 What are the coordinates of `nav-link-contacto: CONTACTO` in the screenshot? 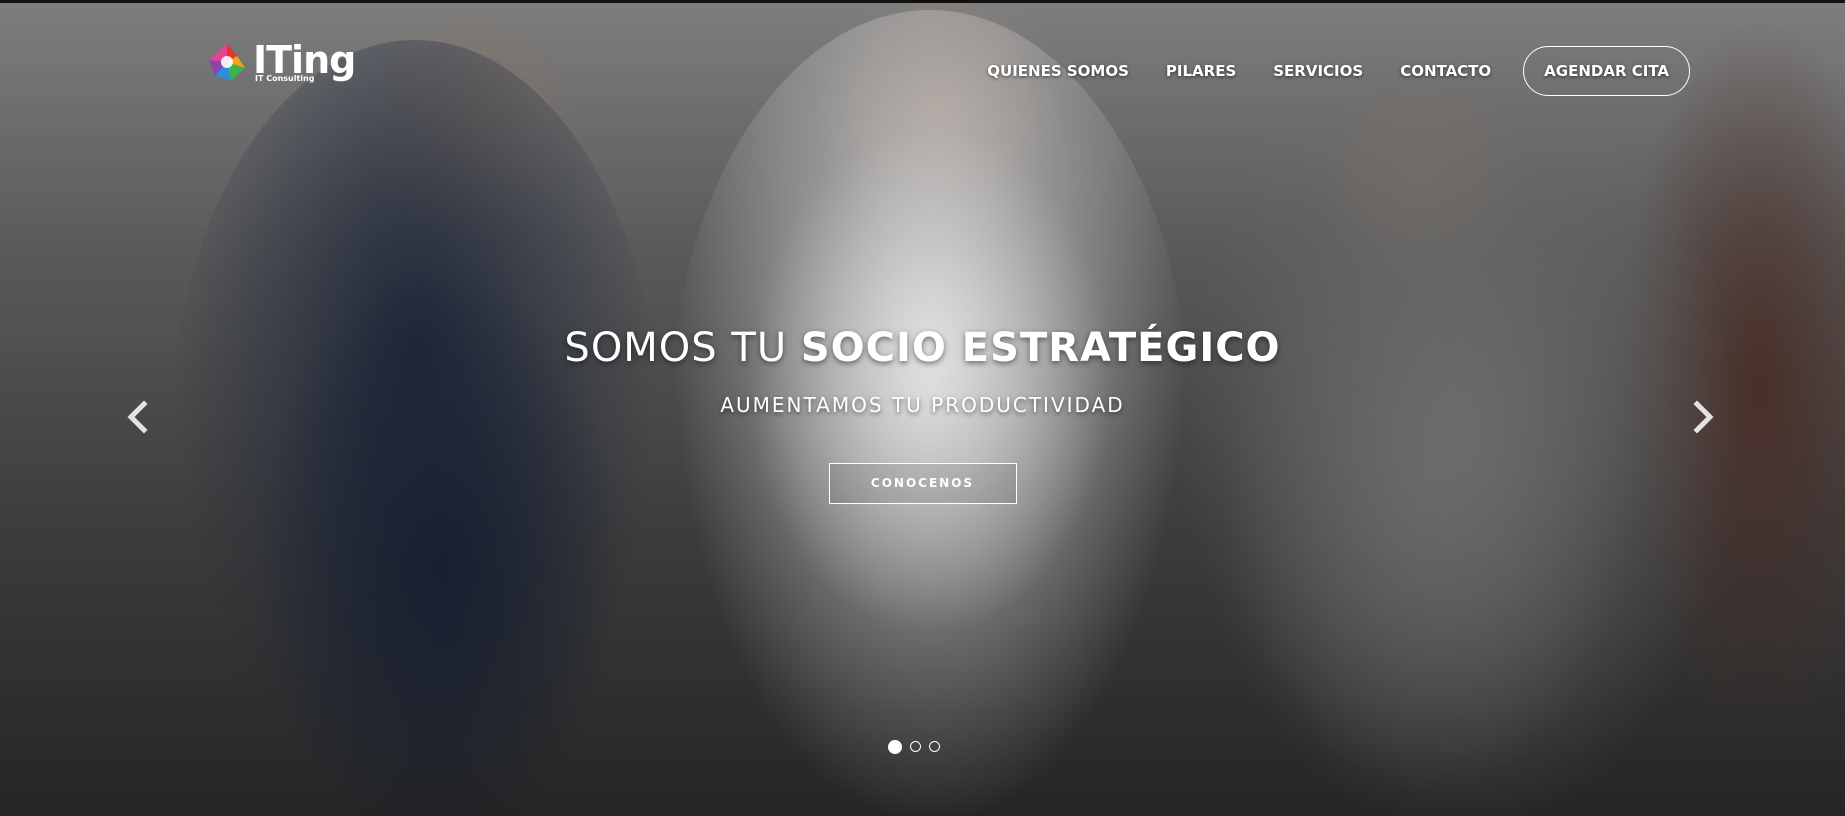 It's located at (1445, 71).